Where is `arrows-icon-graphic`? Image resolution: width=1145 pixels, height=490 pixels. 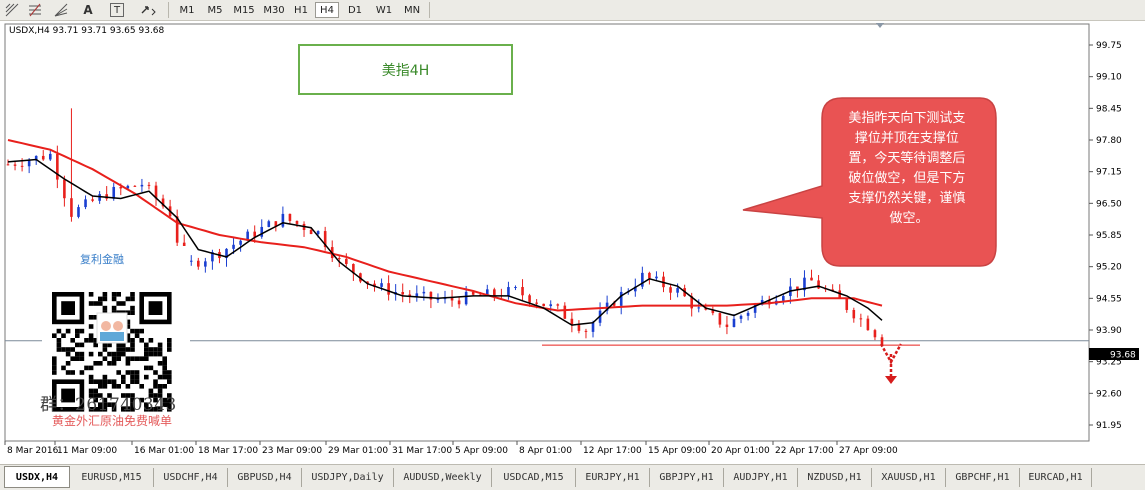
arrows-icon-graphic is located at coordinates (148, 11).